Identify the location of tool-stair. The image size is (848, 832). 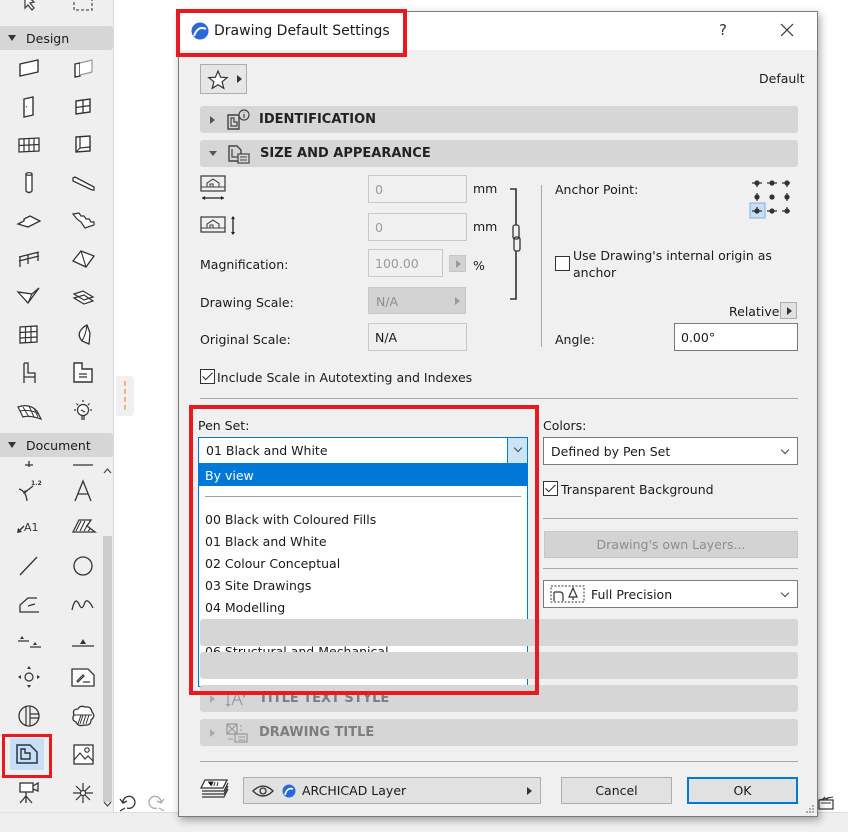
(83, 221).